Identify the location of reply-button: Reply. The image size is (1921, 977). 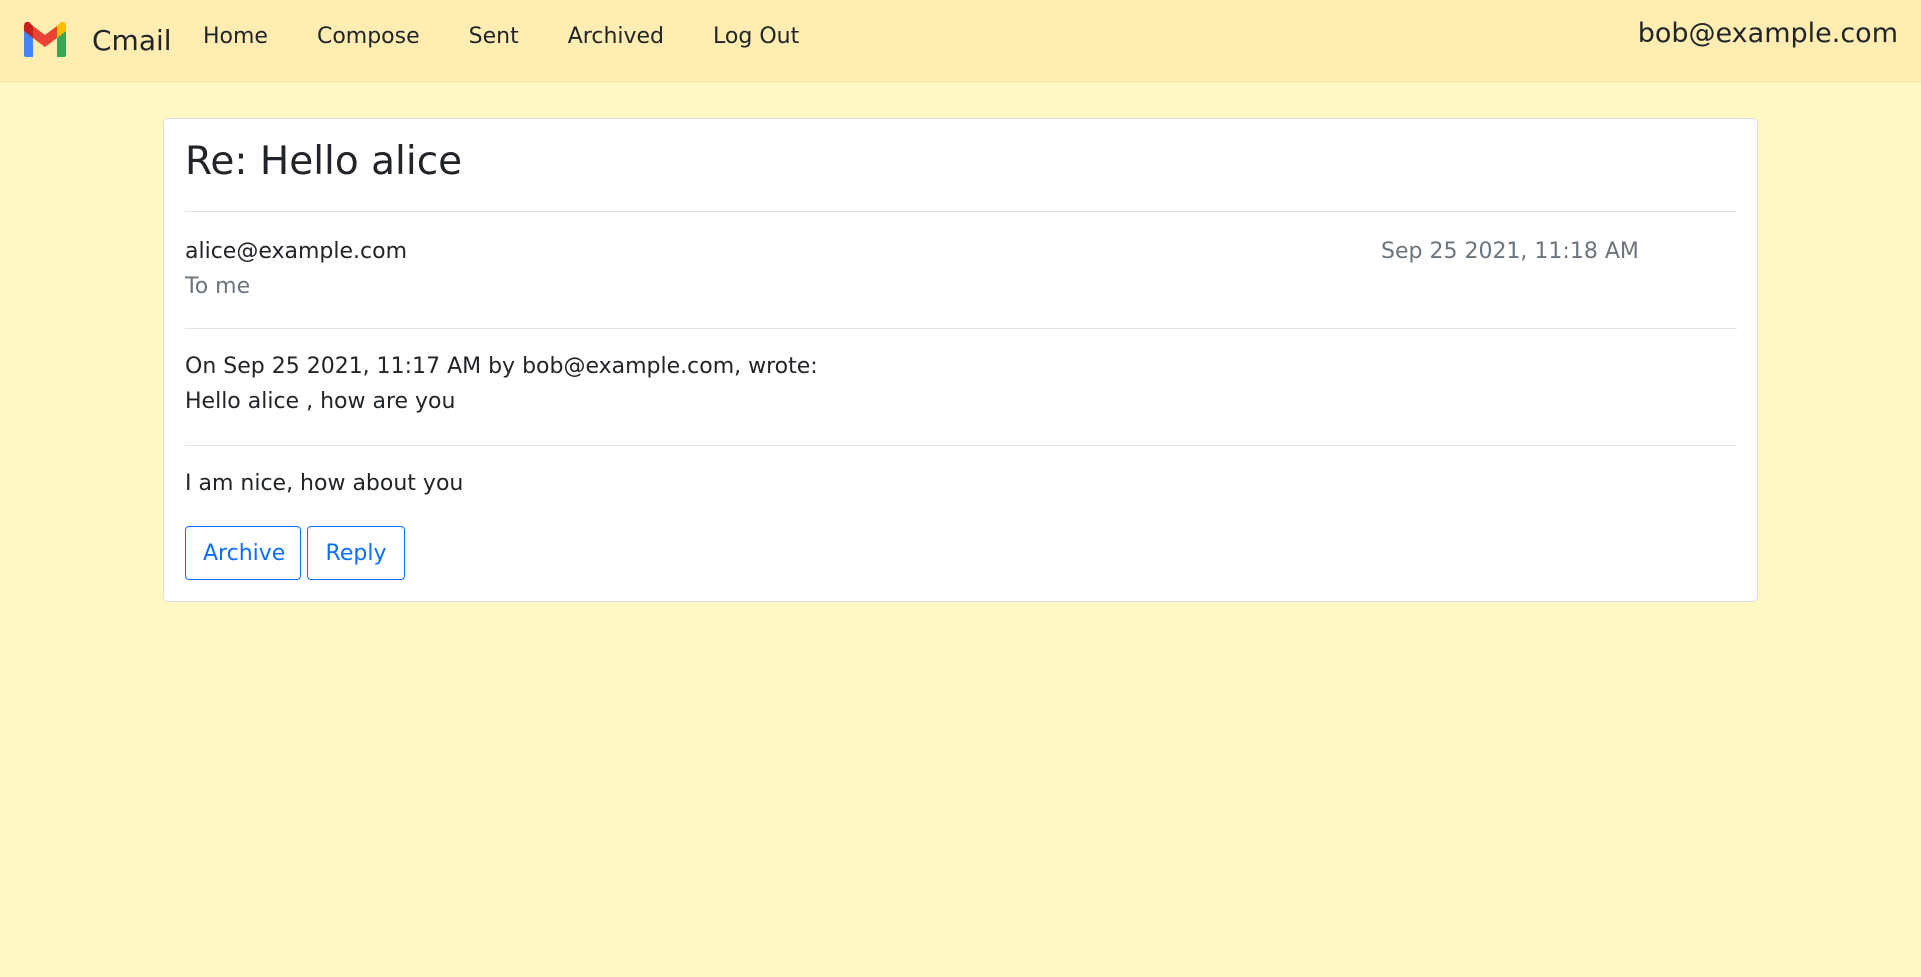
(356, 553).